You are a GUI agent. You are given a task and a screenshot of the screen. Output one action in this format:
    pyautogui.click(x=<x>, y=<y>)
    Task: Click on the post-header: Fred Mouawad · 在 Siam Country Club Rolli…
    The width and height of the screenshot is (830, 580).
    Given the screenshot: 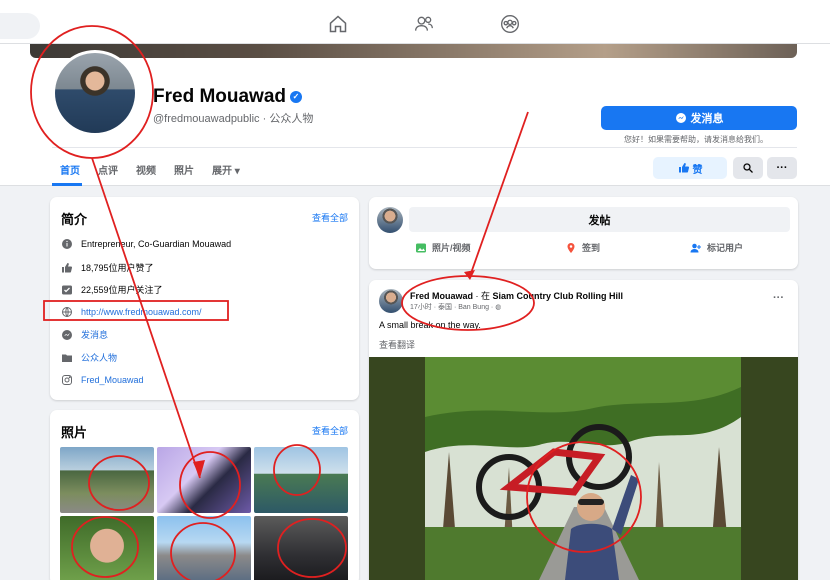 What is the action you would take?
    pyautogui.click(x=516, y=295)
    